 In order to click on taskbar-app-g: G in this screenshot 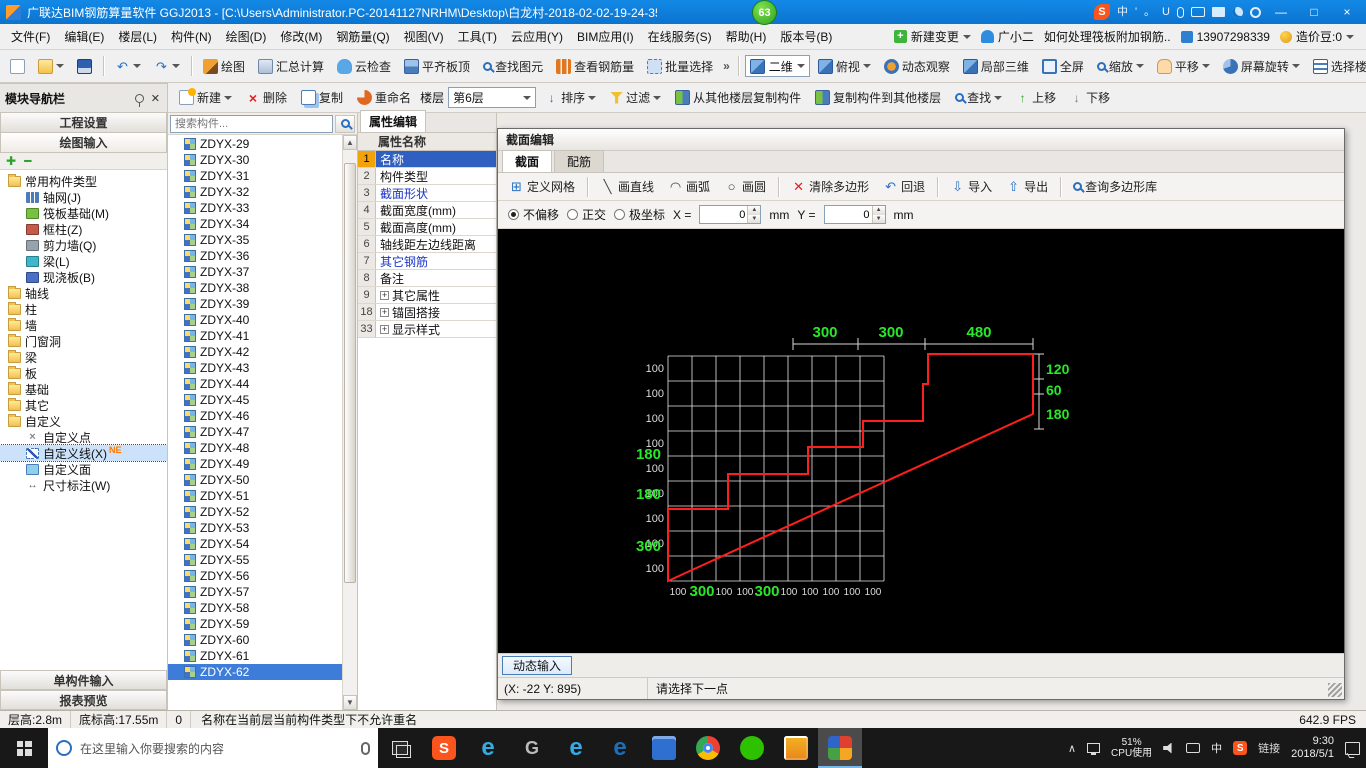, I will do `click(532, 748)`.